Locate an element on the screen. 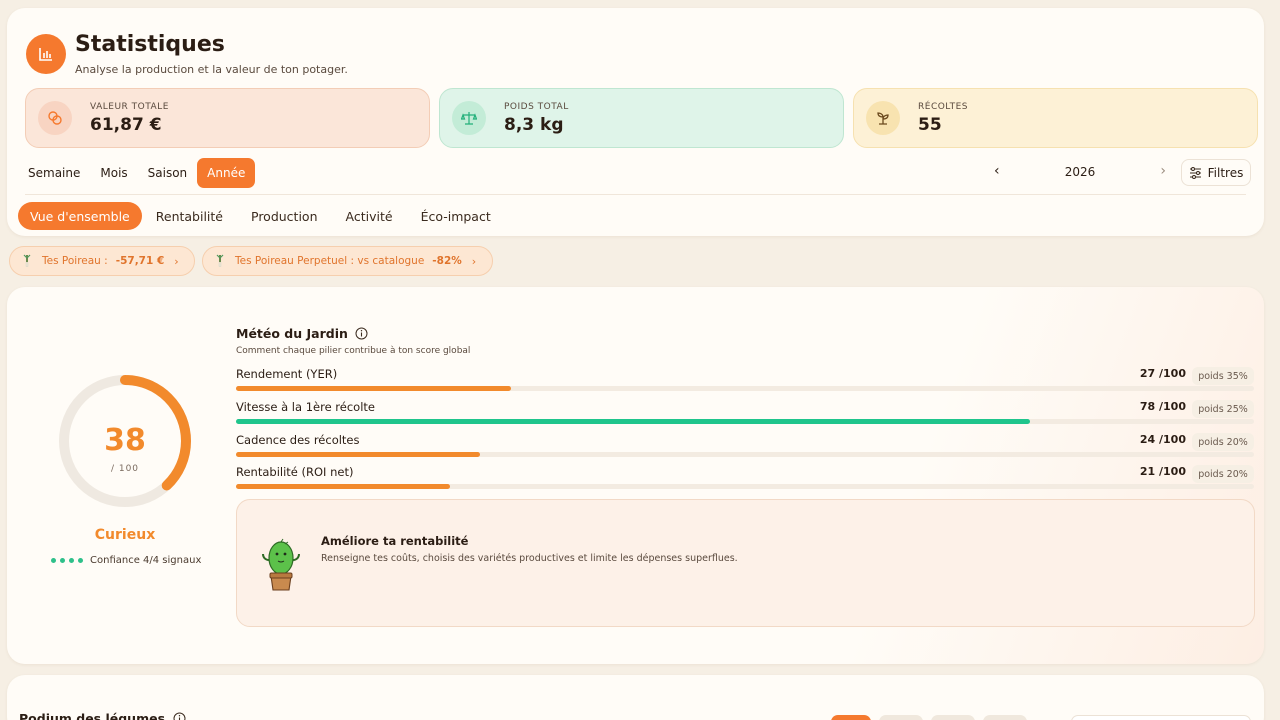  kpi-card-valeur: VALEUR TOTALE 61,87 € is located at coordinates (227, 118).